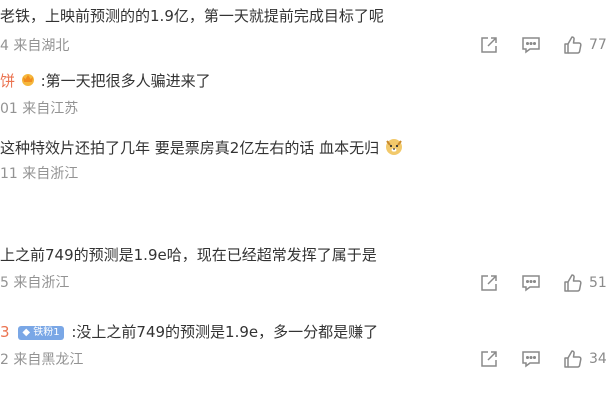 The width and height of the screenshot is (609, 400). What do you see at coordinates (46, 332) in the screenshot?
I see `fan-badge-label: 铁粉1` at bounding box center [46, 332].